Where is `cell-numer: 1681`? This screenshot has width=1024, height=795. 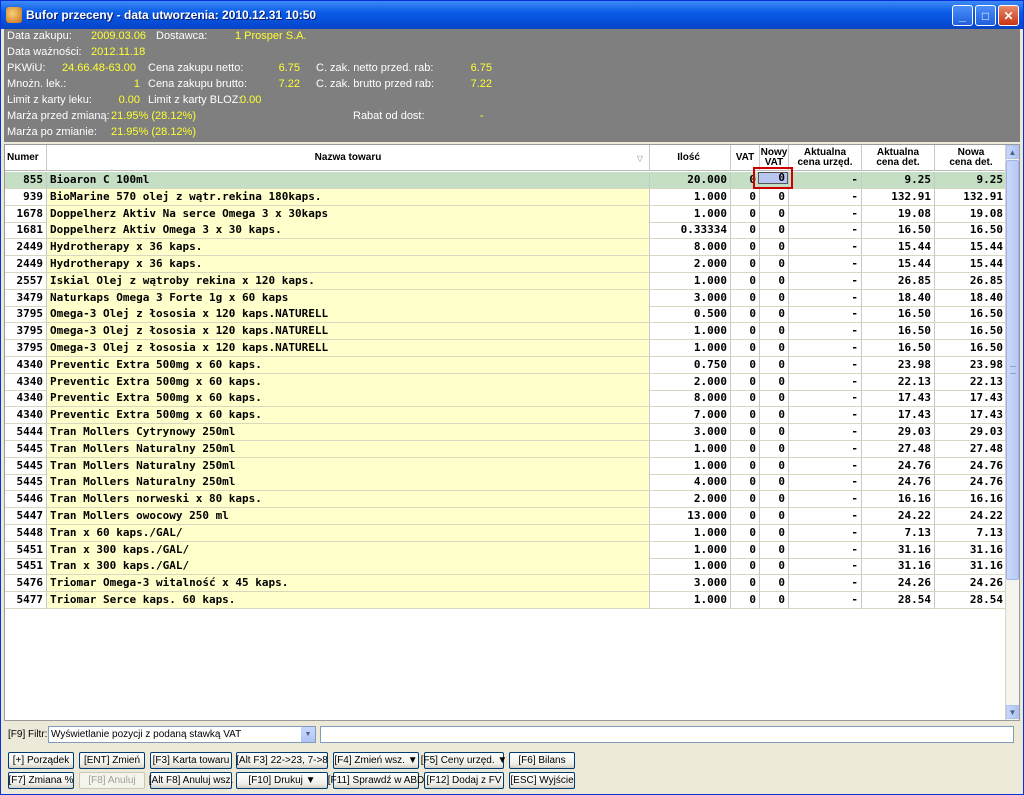
cell-numer: 1681 is located at coordinates (26, 231).